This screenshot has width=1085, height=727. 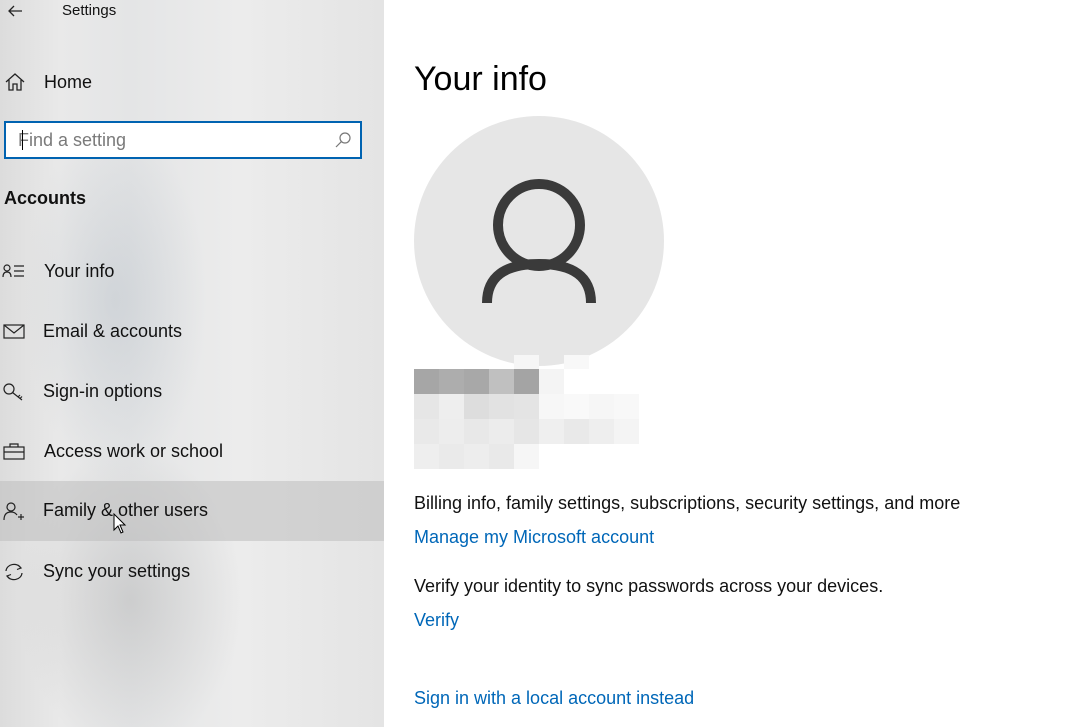 I want to click on sync-icon, so click(x=14, y=572).